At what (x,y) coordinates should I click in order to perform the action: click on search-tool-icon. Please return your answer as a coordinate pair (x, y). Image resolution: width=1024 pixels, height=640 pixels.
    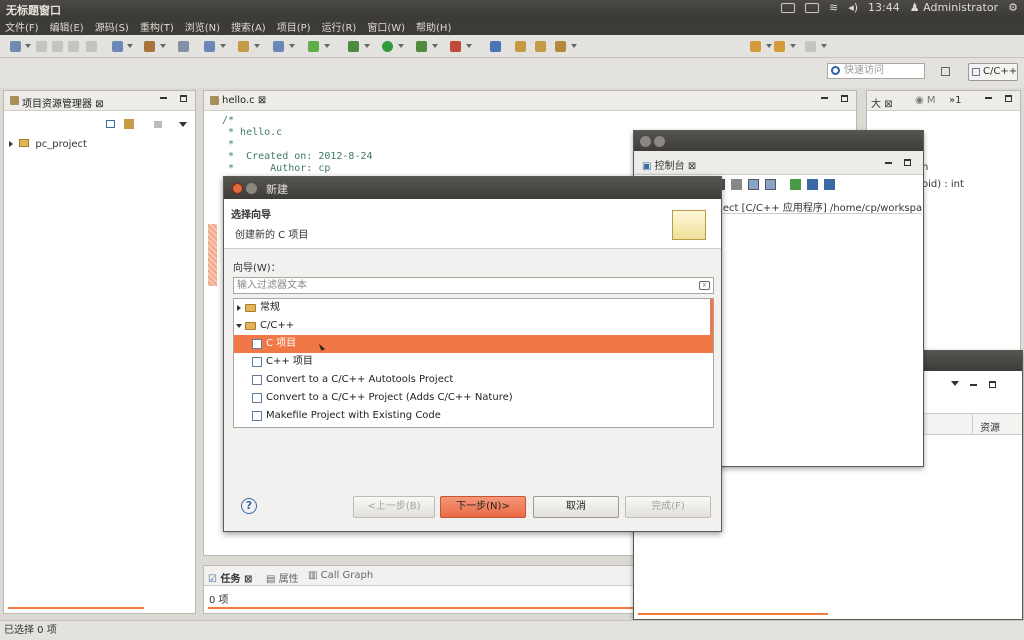
    Looking at the image, I should click on (495, 46).